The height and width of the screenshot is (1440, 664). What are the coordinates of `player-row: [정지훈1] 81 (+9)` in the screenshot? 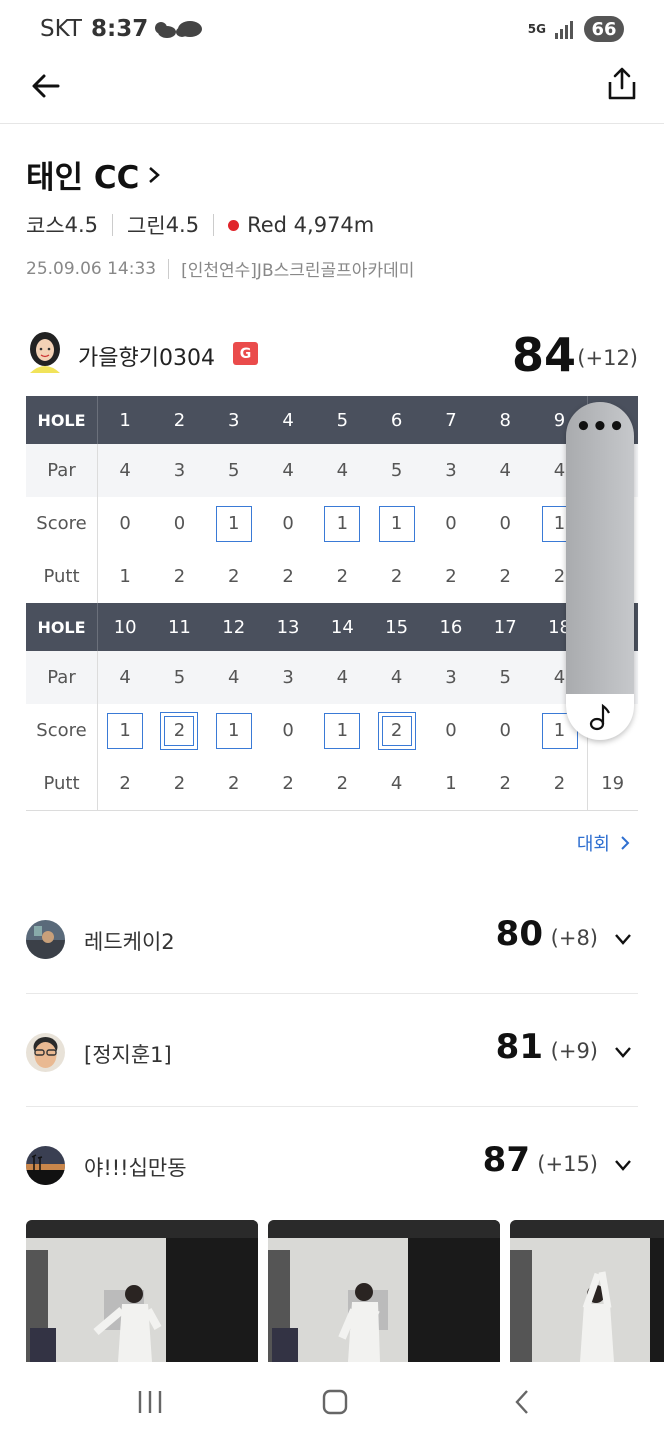 It's located at (332, 1055).